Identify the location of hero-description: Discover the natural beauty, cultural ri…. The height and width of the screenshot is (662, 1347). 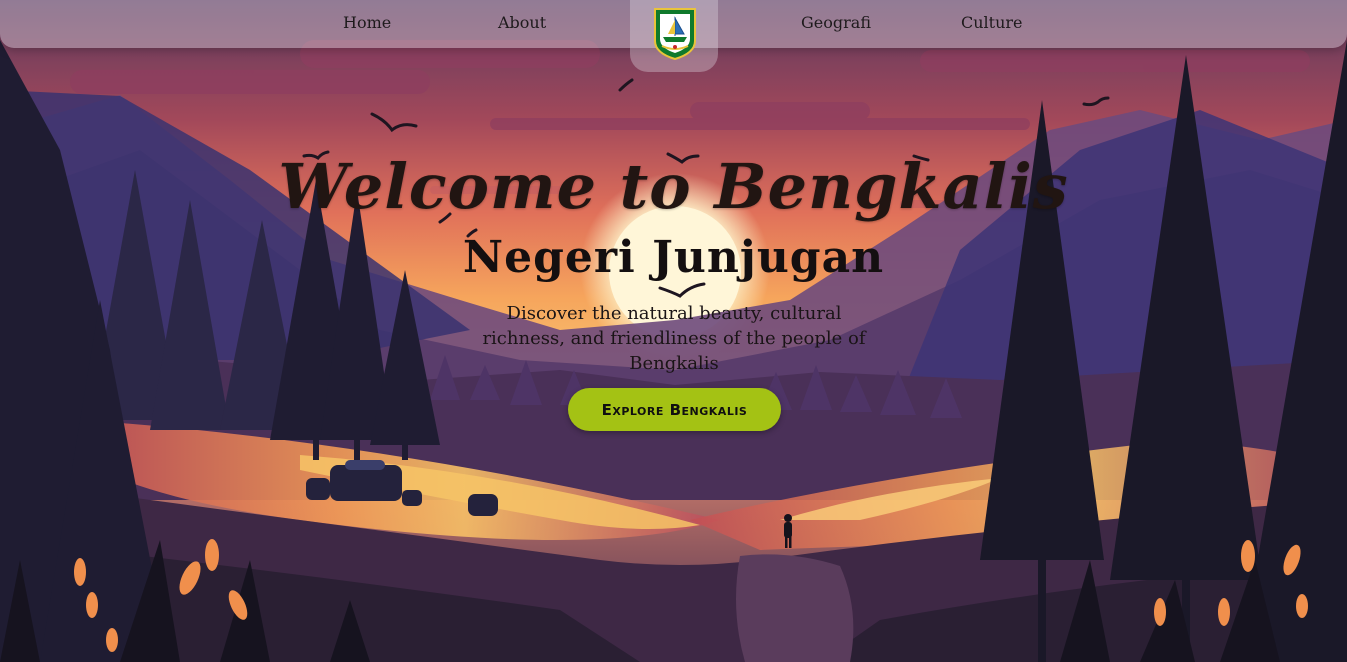
(674, 338).